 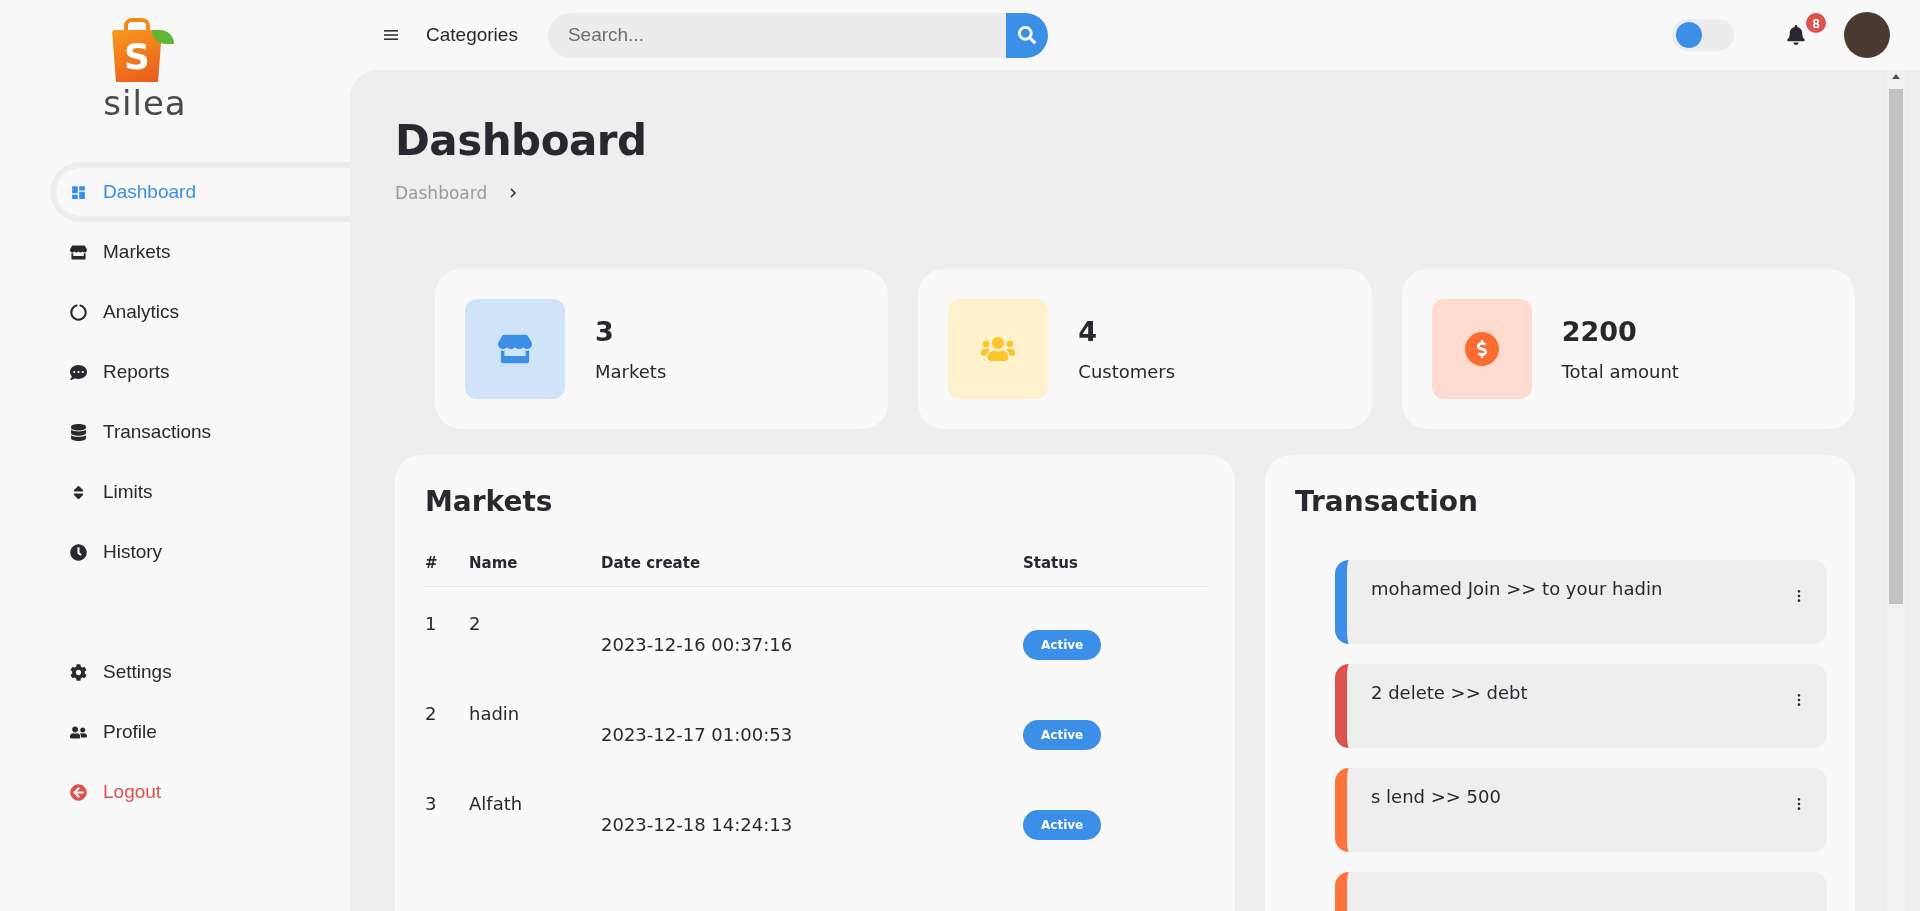 What do you see at coordinates (1517, 588) in the screenshot?
I see `transaction-text: mohamed Join >> to your hadin` at bounding box center [1517, 588].